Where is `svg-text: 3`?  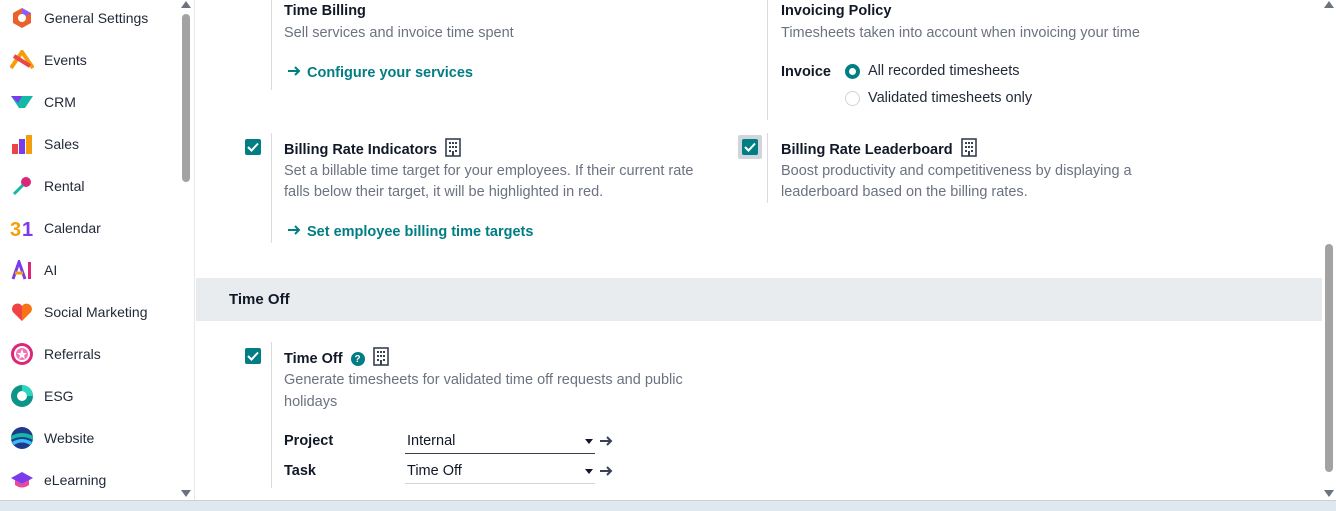
svg-text: 3 is located at coordinates (15, 228).